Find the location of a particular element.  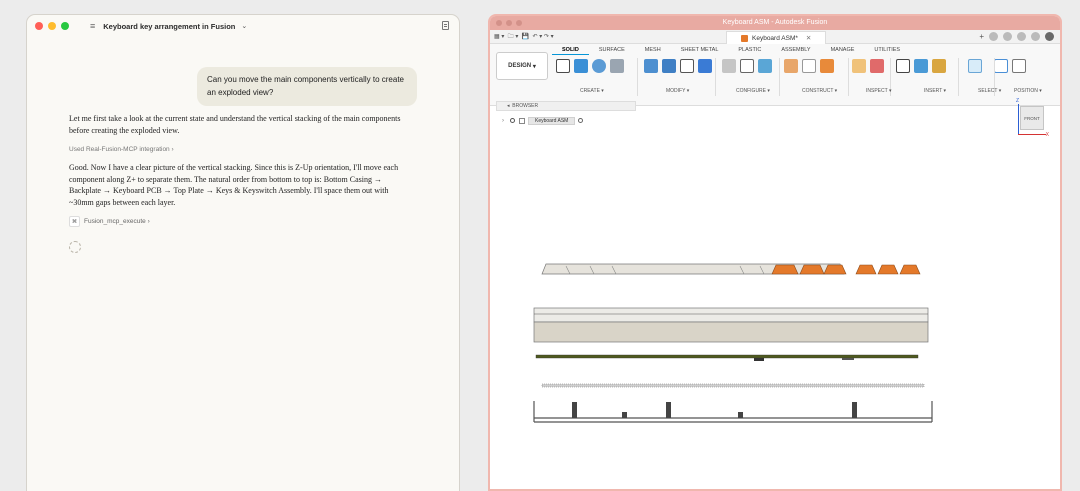

chat-titlebar: ≡ Keyboard key arrangement in Fusion ⌄ is located at coordinates (243, 26).